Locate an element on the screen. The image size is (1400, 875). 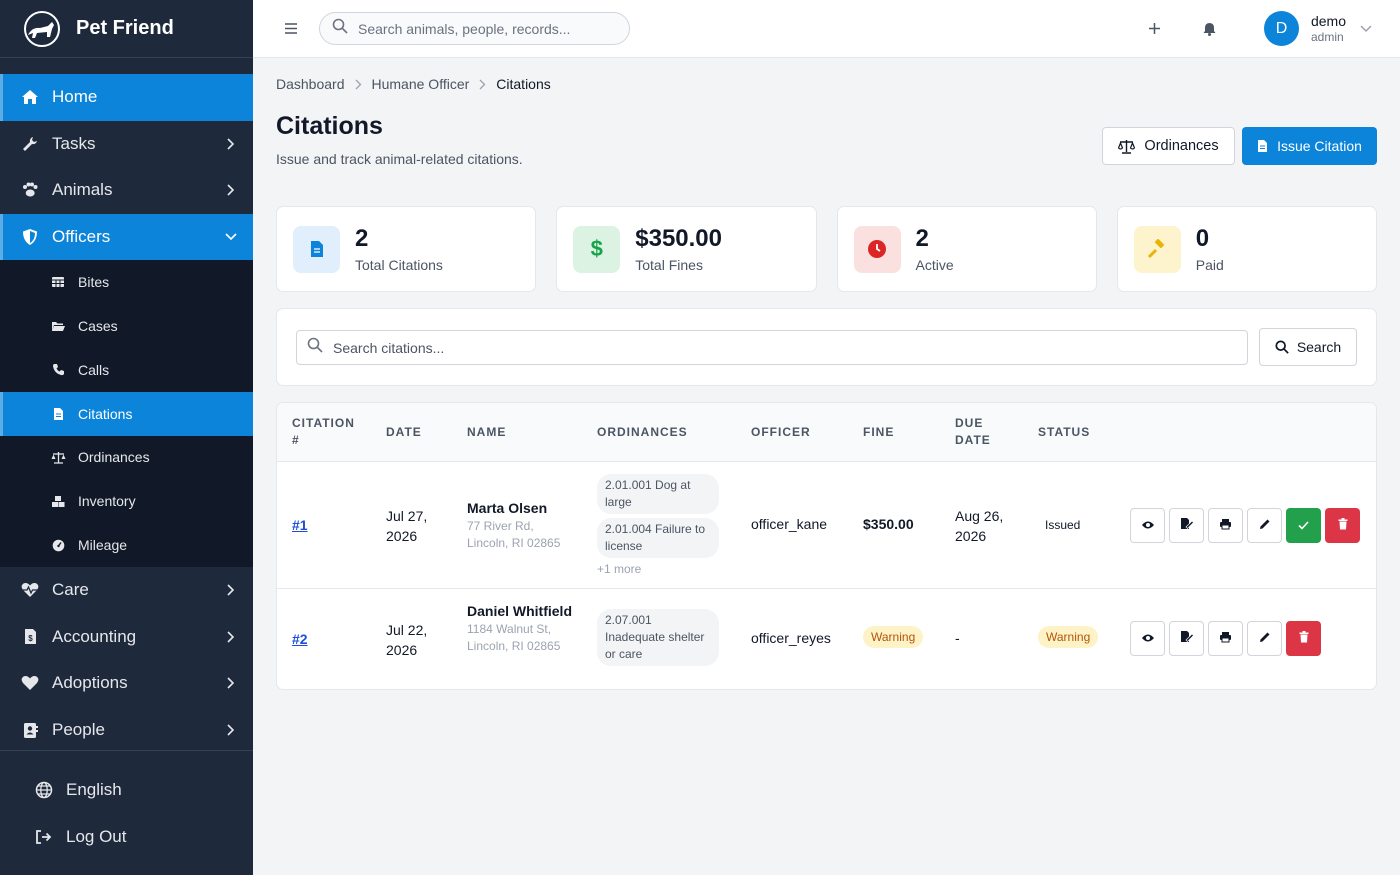
col-ordinances: ORDINANCES is located at coordinates (642, 432).